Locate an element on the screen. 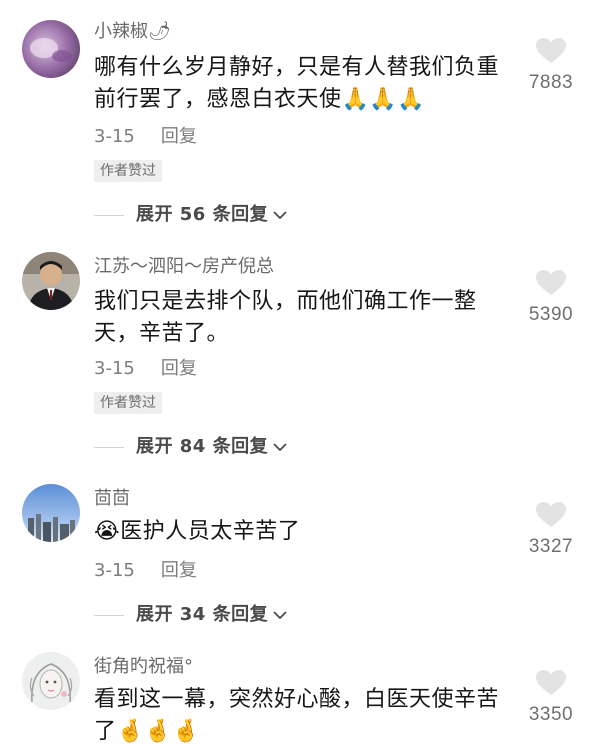 The image size is (600, 753). expand-replies-button: 展开 34 条回复 is located at coordinates (191, 615).